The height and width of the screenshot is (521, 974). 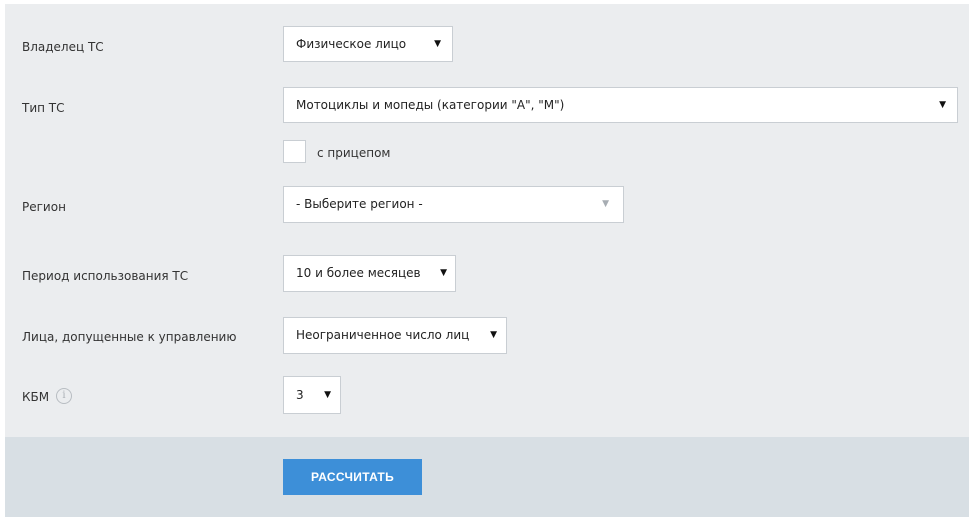 What do you see at coordinates (105, 276) in the screenshot?
I see `usage-period-label: Период использования ТС` at bounding box center [105, 276].